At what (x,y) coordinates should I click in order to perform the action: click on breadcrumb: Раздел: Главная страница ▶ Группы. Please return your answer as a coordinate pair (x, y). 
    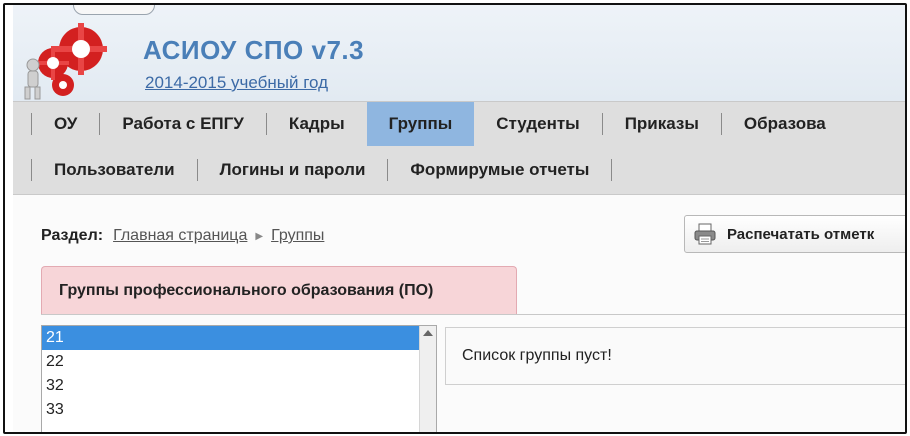
    Looking at the image, I should click on (182, 236).